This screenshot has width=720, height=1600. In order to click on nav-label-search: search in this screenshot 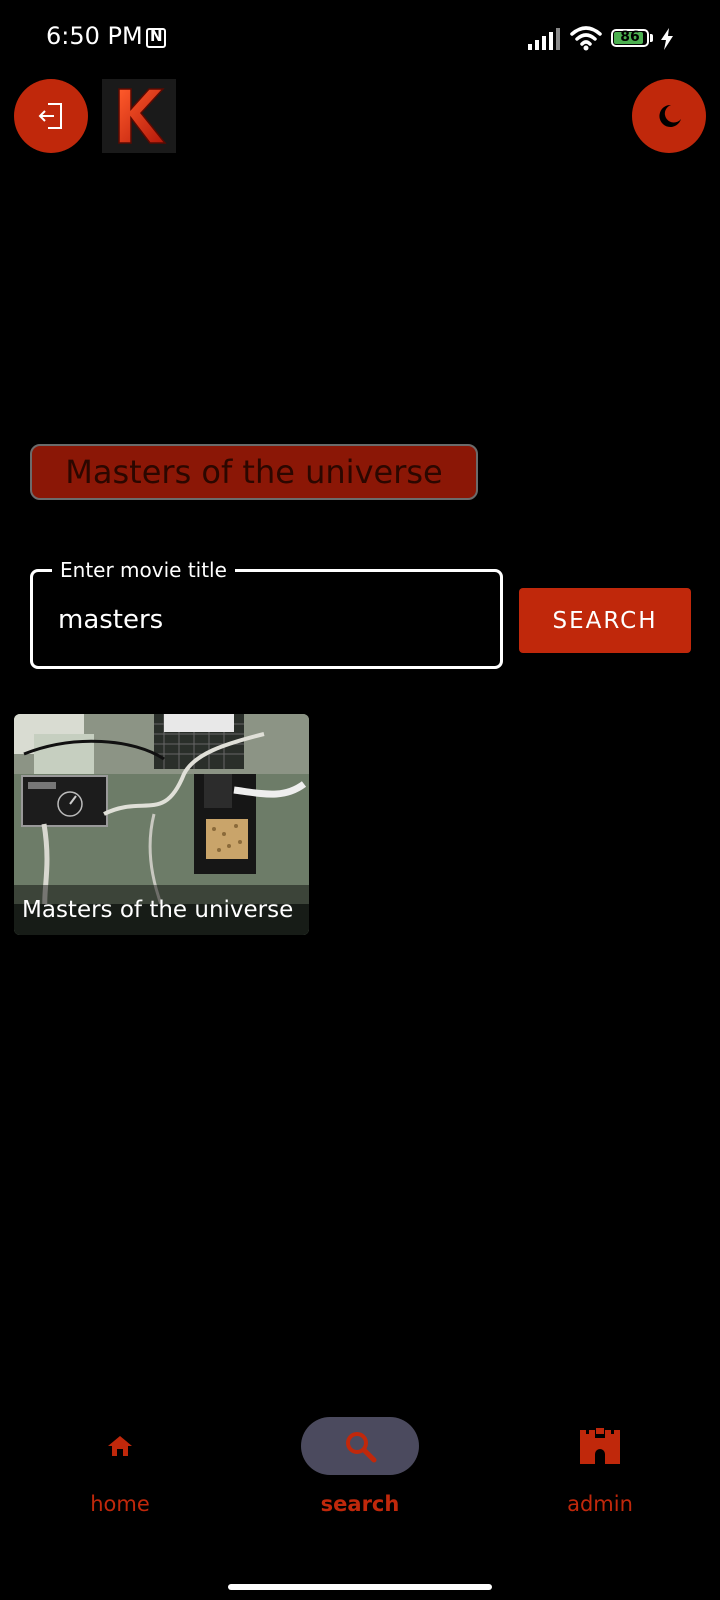, I will do `click(360, 1504)`.